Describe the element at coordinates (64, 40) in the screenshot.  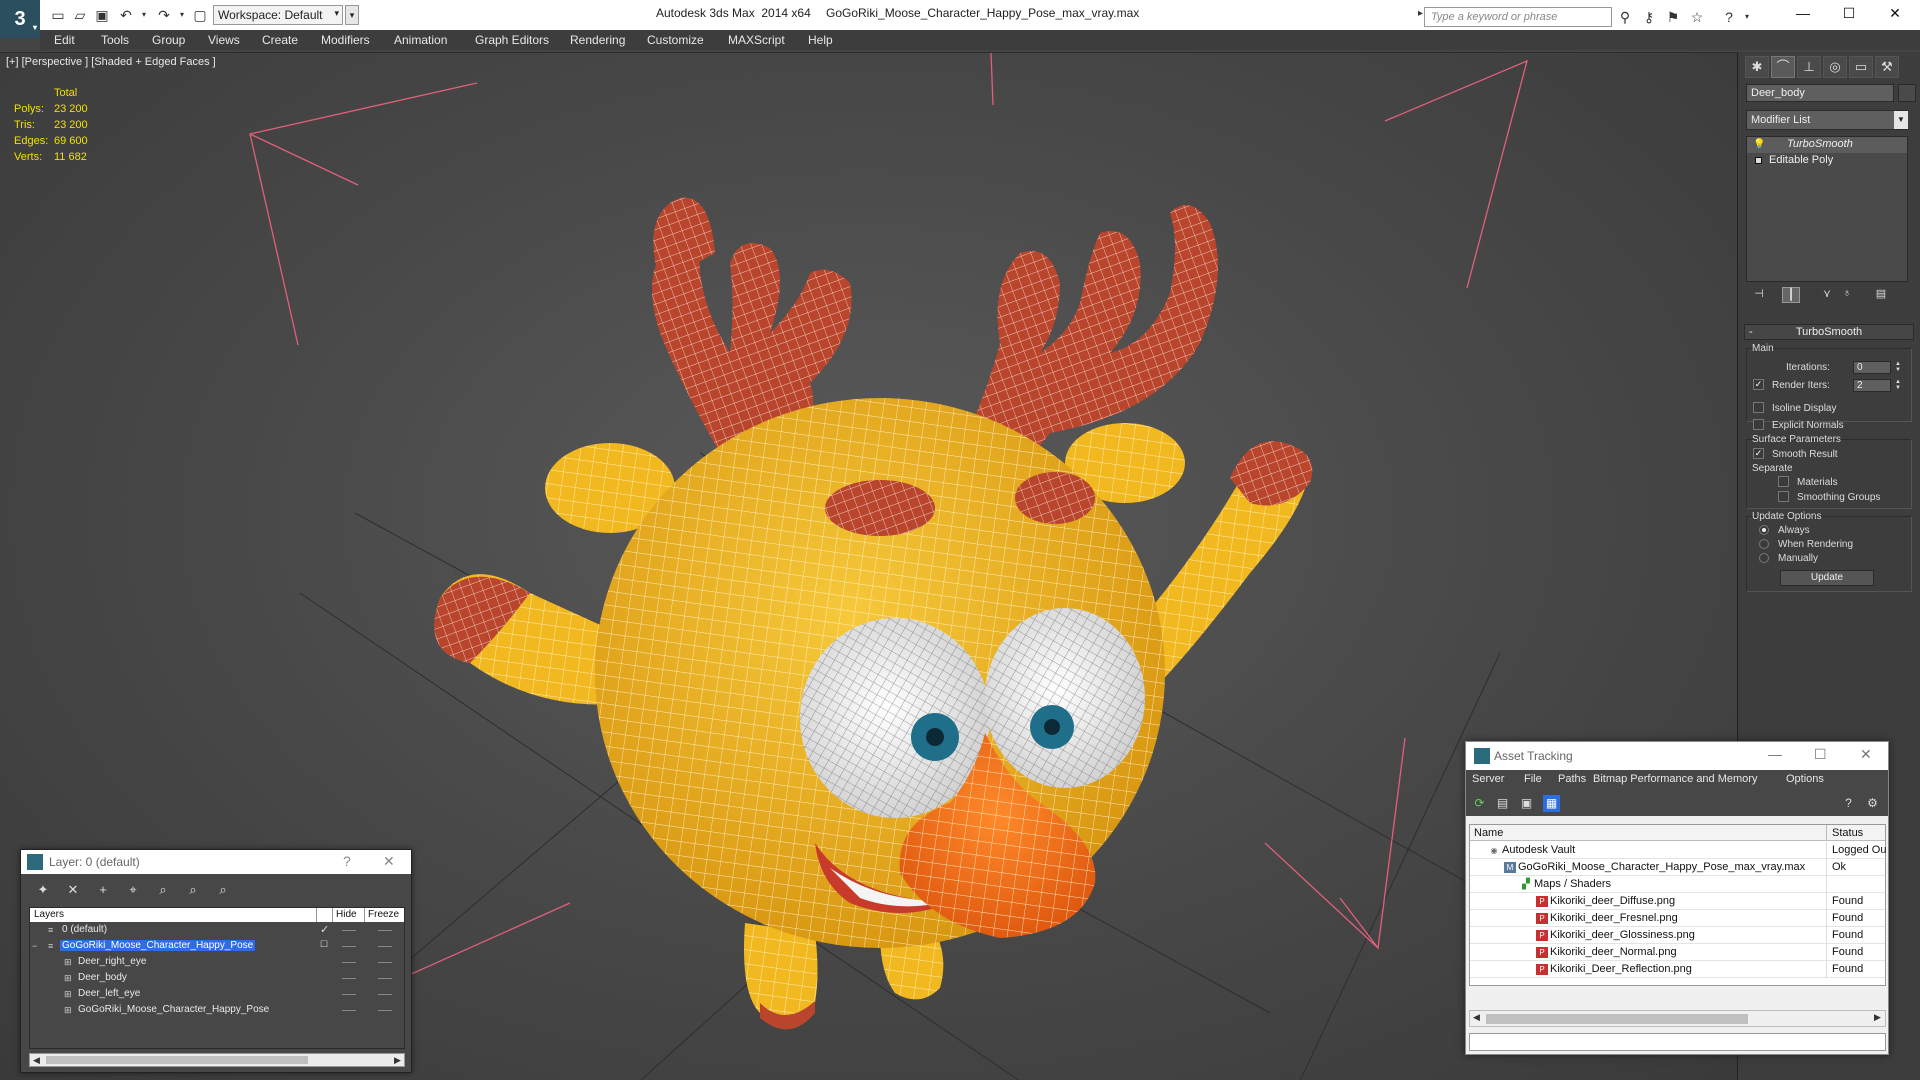
I see `menu-edit: Edit` at that location.